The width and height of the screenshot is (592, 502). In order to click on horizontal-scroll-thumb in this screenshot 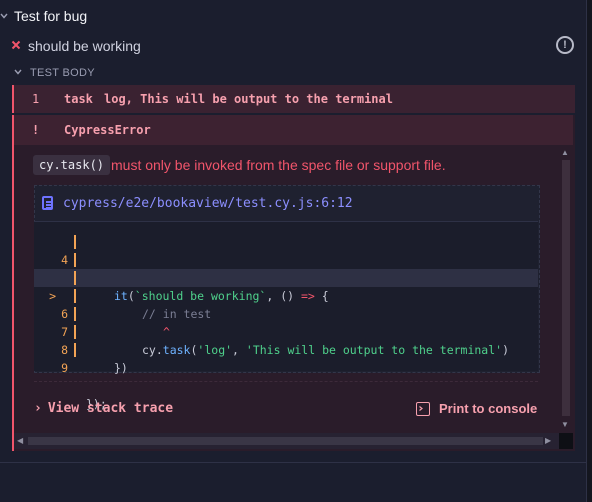, I will do `click(285, 441)`.